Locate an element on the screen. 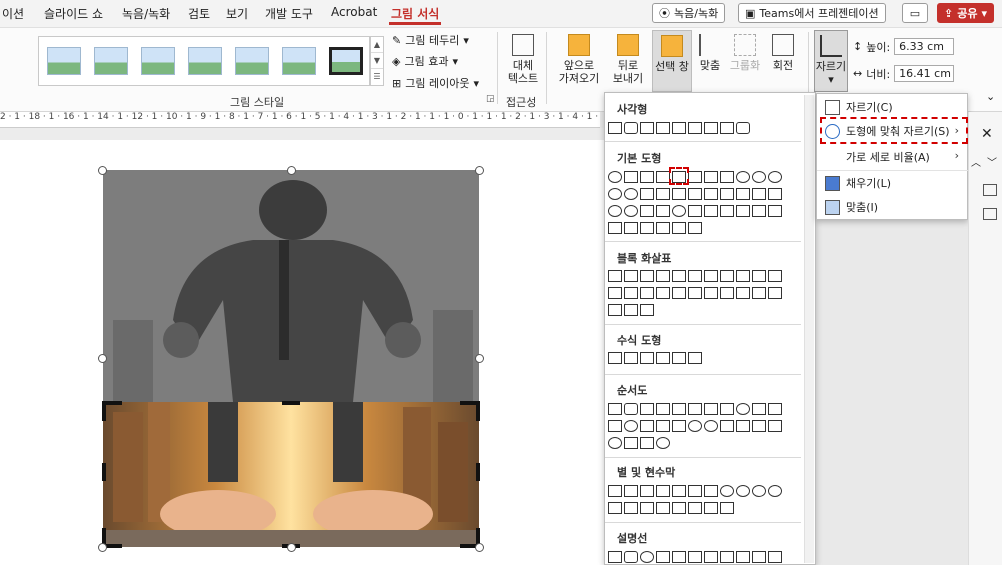 This screenshot has width=1002, height=565. tab-developer: 개발 도구 is located at coordinates (289, 13).